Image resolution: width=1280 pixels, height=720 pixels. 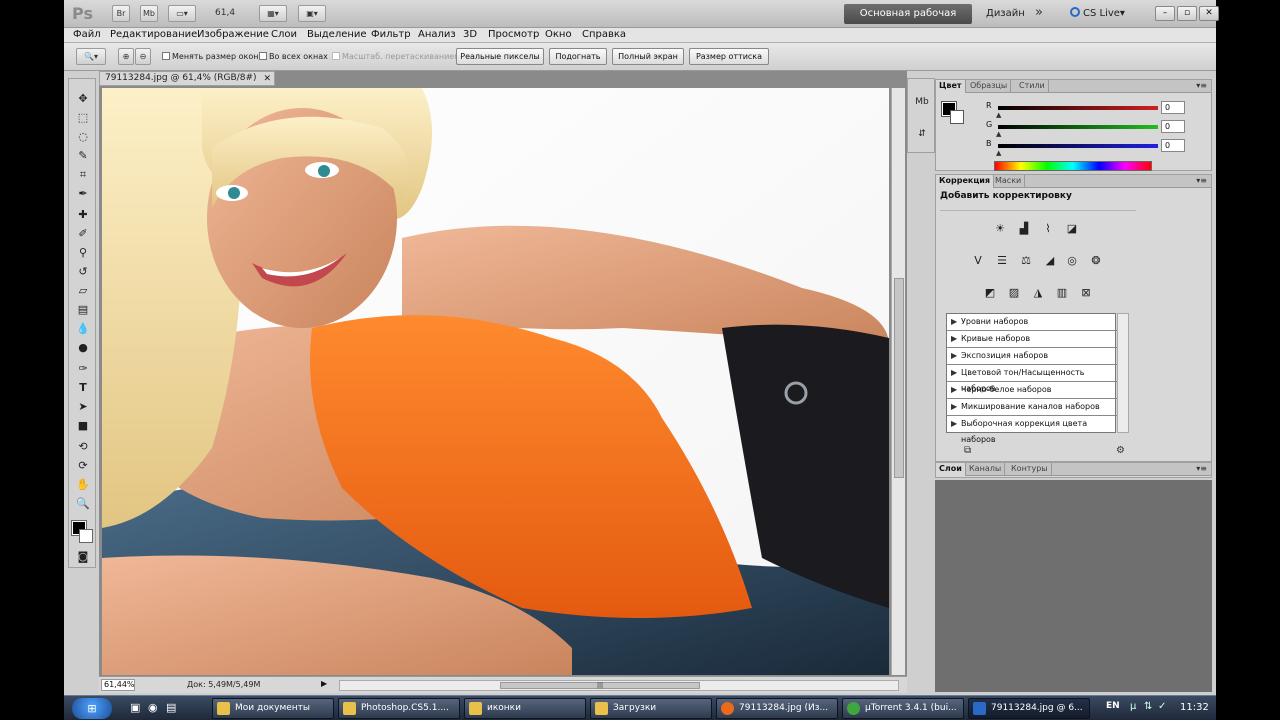 I want to click on menu-analysis: Анализ, so click(x=437, y=34).